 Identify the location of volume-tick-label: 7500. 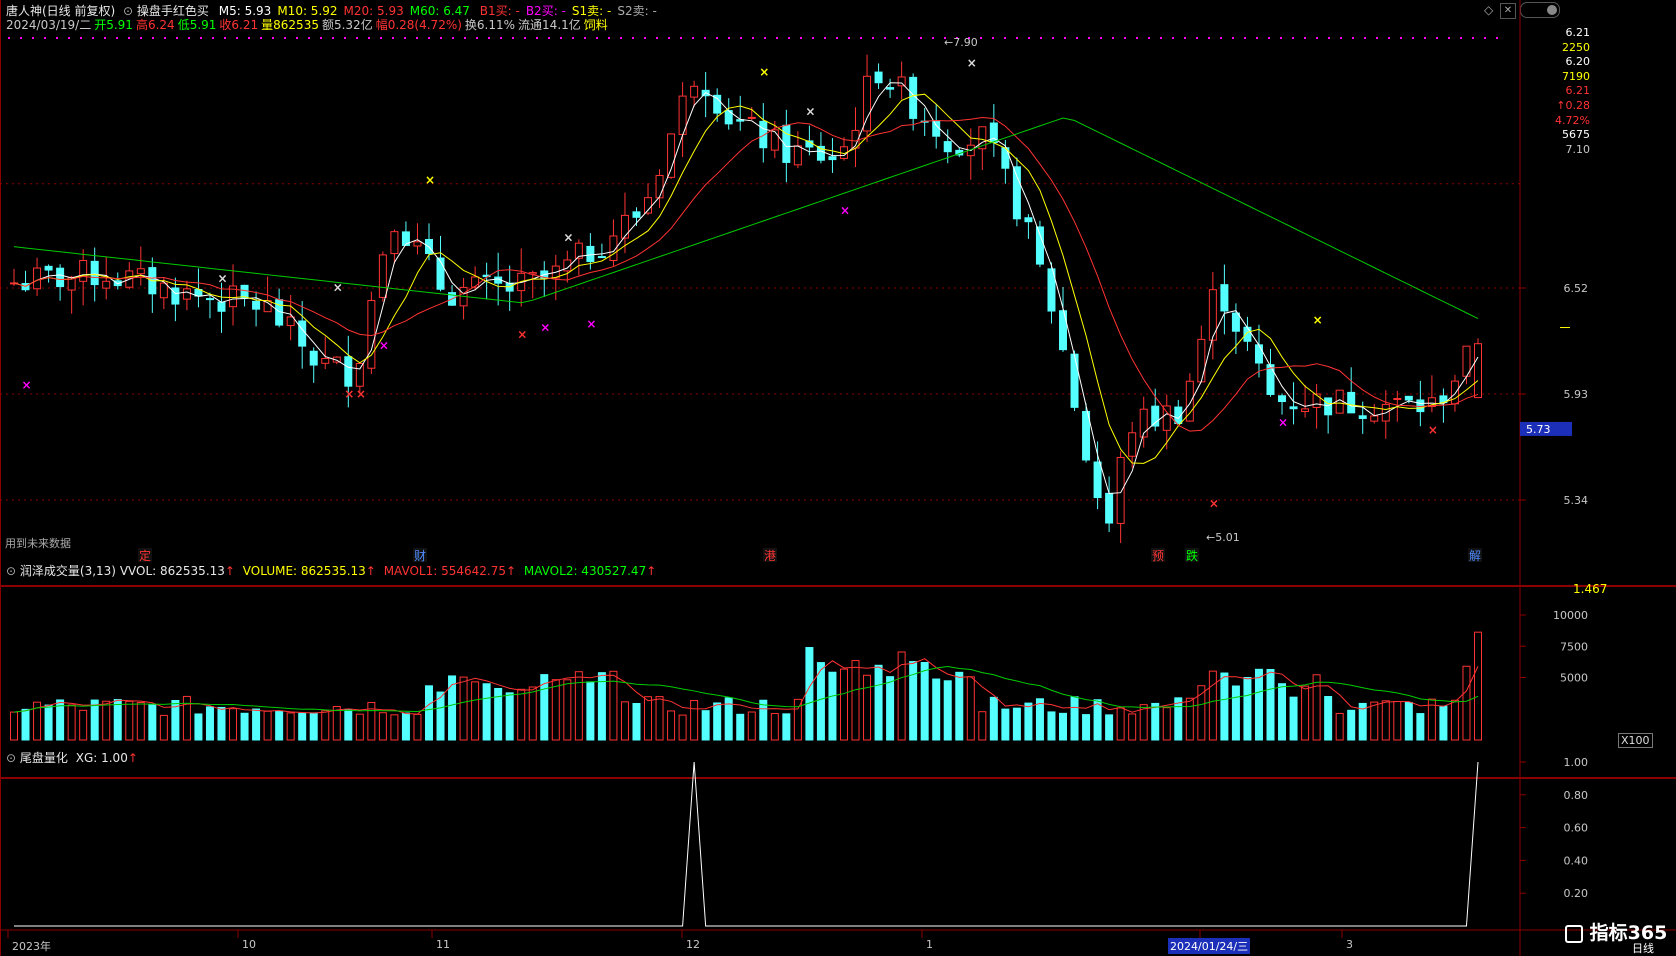
(1574, 646).